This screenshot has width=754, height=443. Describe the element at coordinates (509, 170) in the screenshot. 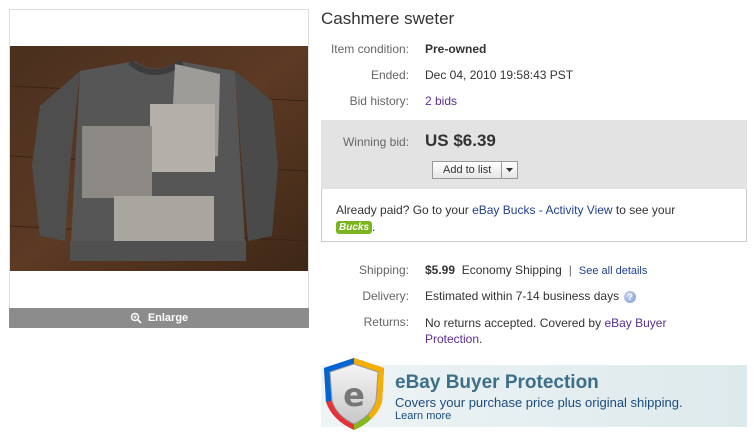

I see `dropdown-arrow-icon` at that location.